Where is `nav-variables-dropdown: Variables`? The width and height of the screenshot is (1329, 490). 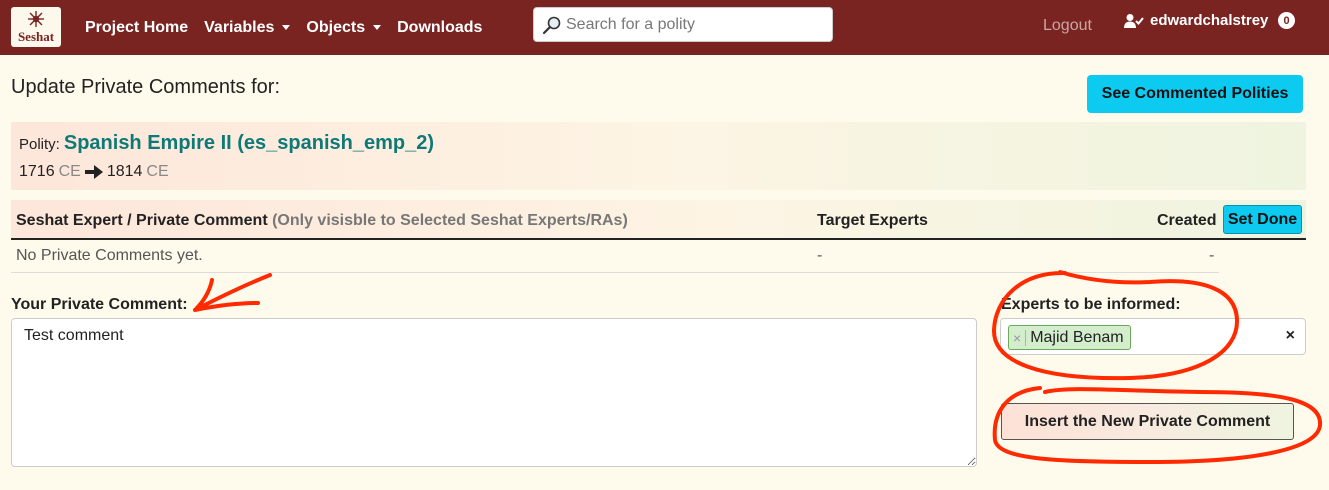
nav-variables-dropdown: Variables is located at coordinates (247, 27).